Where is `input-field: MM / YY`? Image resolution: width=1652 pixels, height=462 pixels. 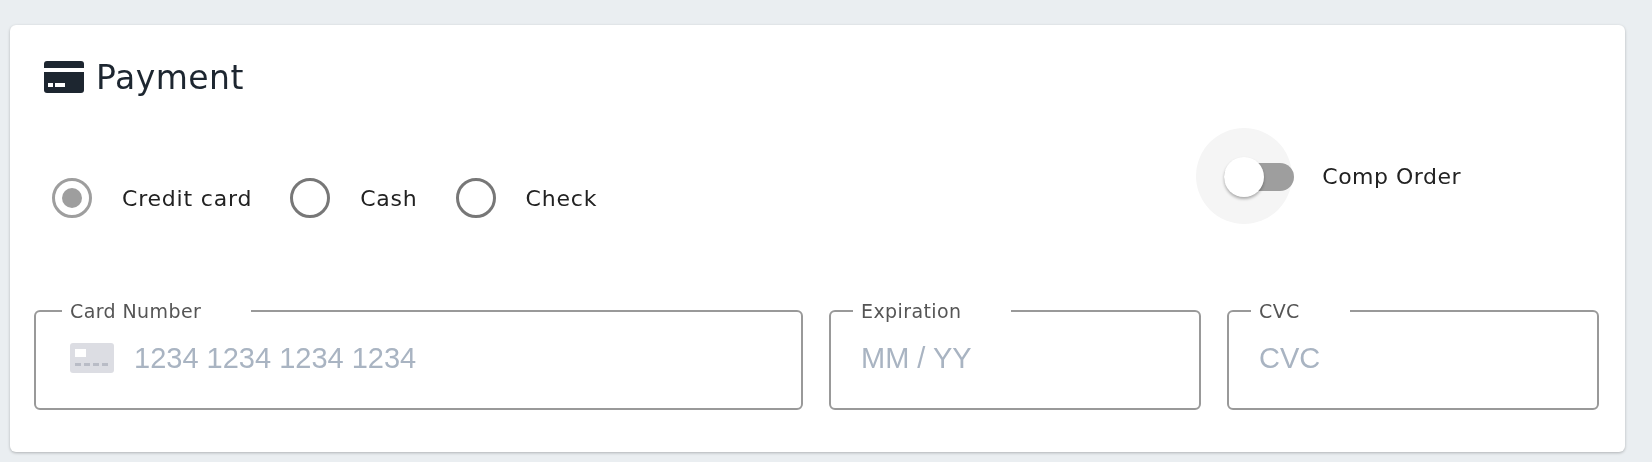
input-field: MM / YY is located at coordinates (1030, 358).